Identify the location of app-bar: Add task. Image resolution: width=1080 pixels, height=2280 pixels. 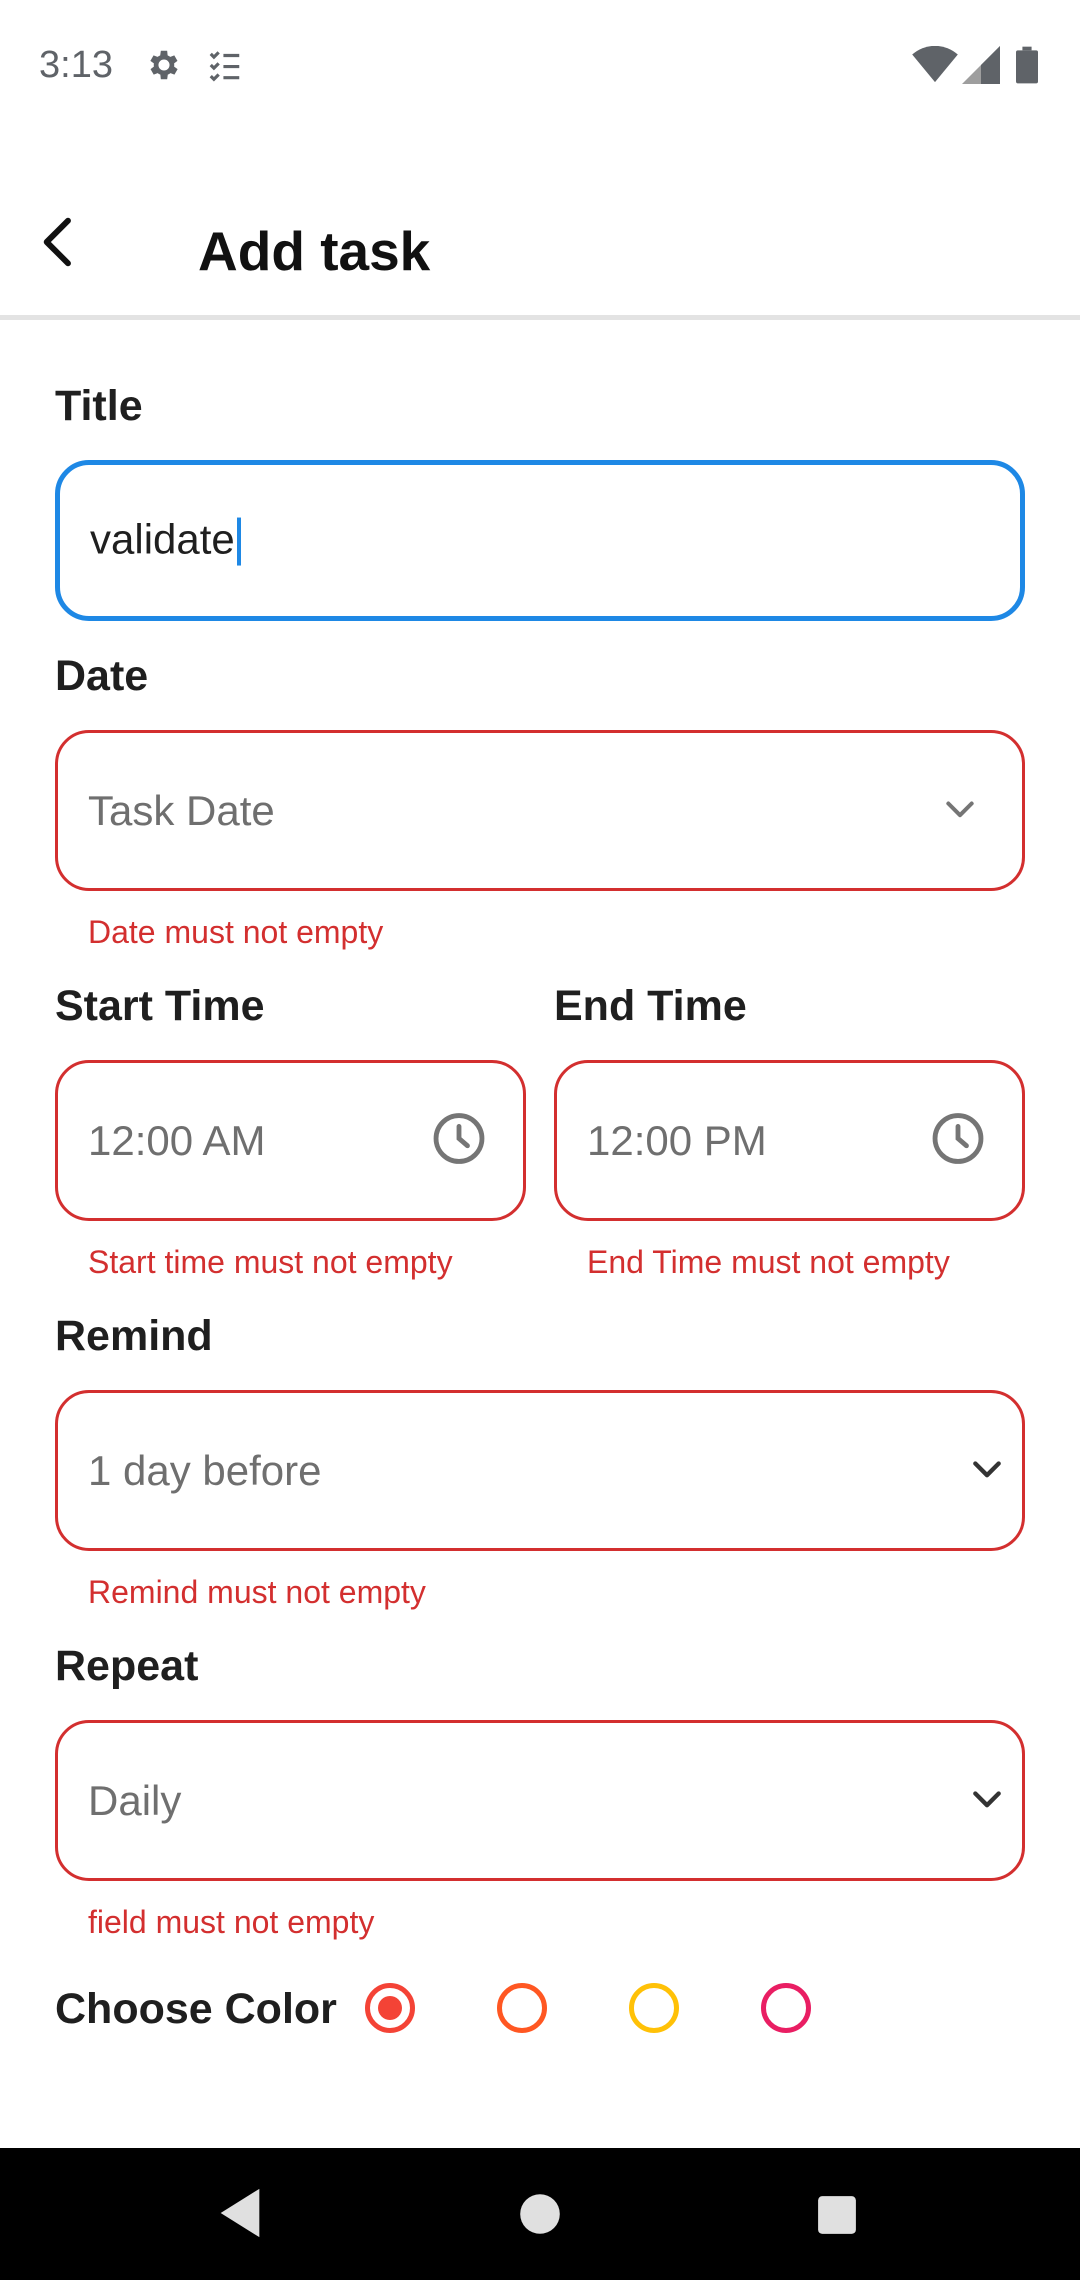
(540, 227).